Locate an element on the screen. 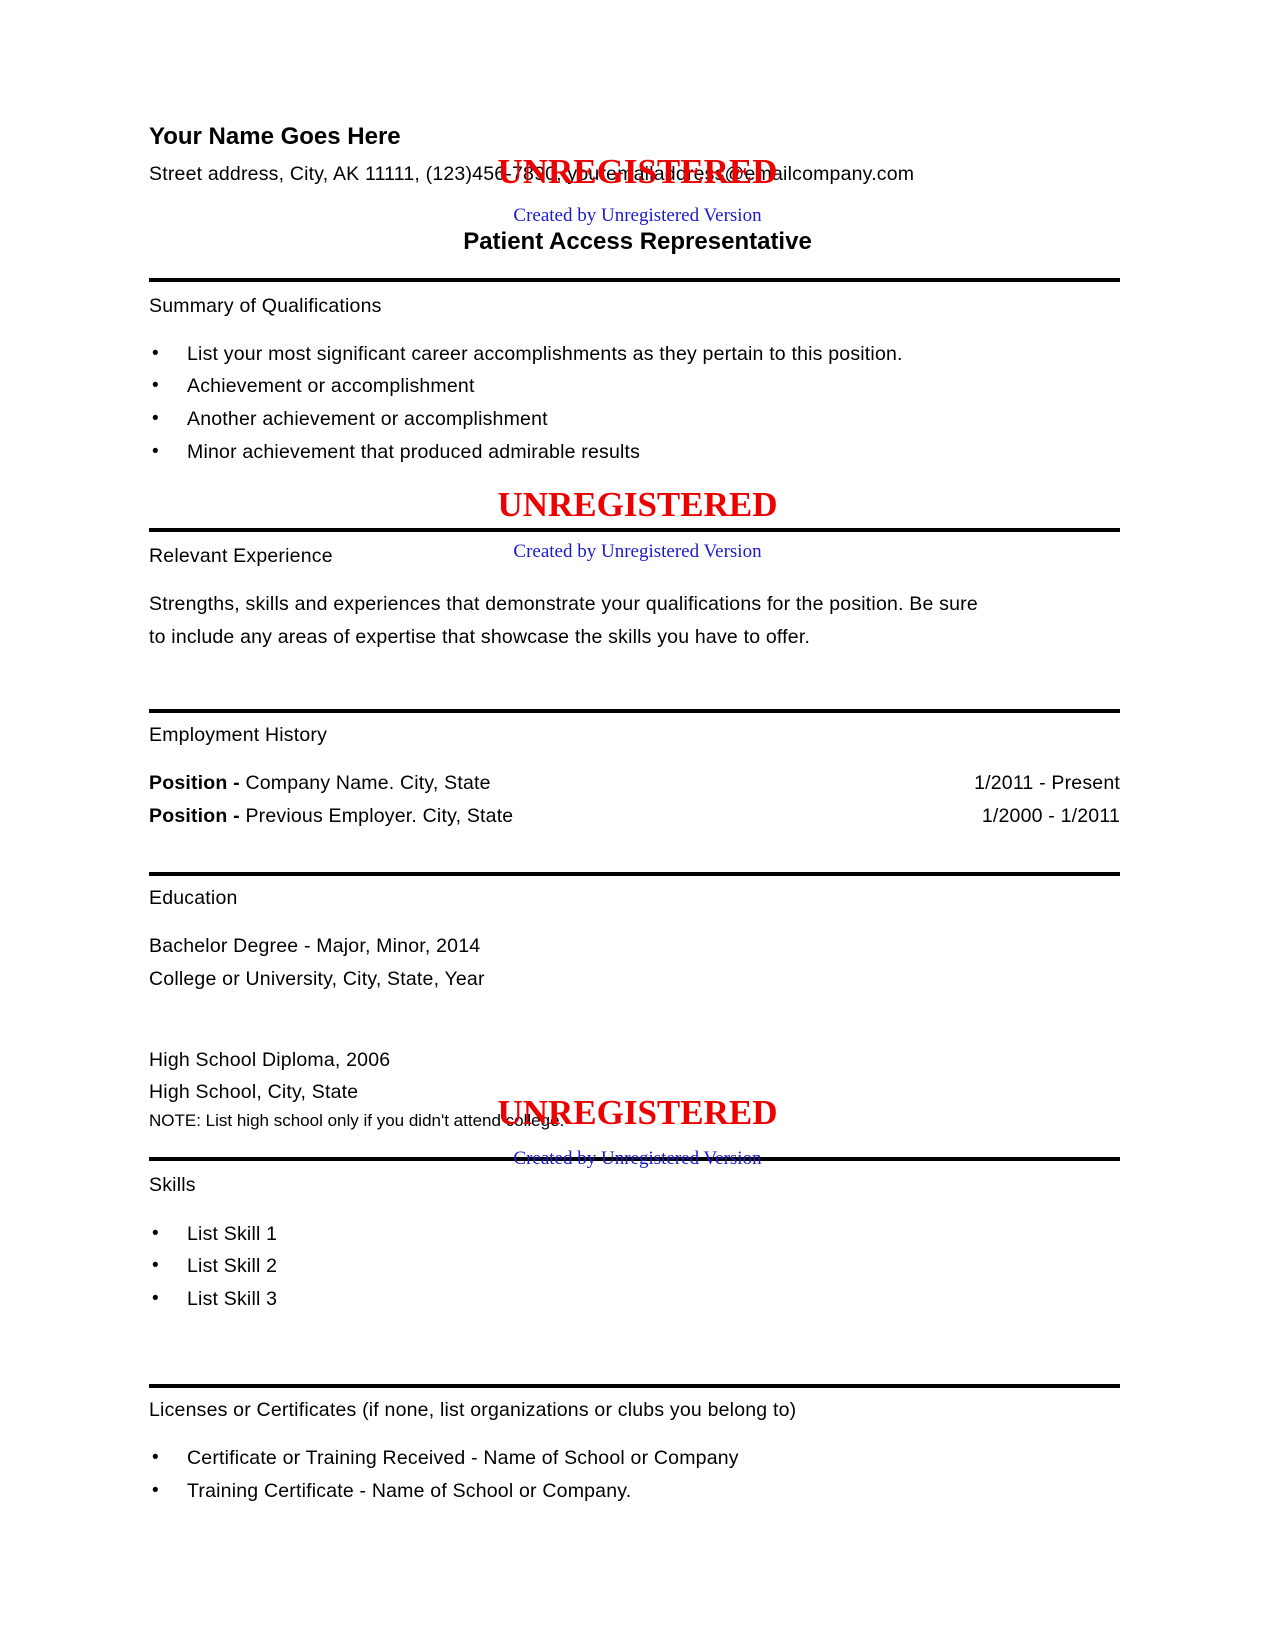 The width and height of the screenshot is (1275, 1650). section-heading-education: Education is located at coordinates (193, 898).